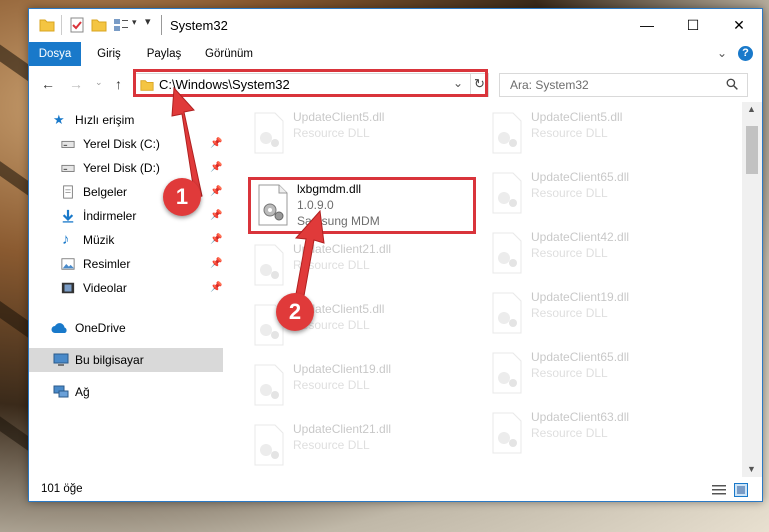 This screenshot has width=769, height=532. Describe the element at coordinates (549, 85) in the screenshot. I see `search-input: Ara: System32` at that location.